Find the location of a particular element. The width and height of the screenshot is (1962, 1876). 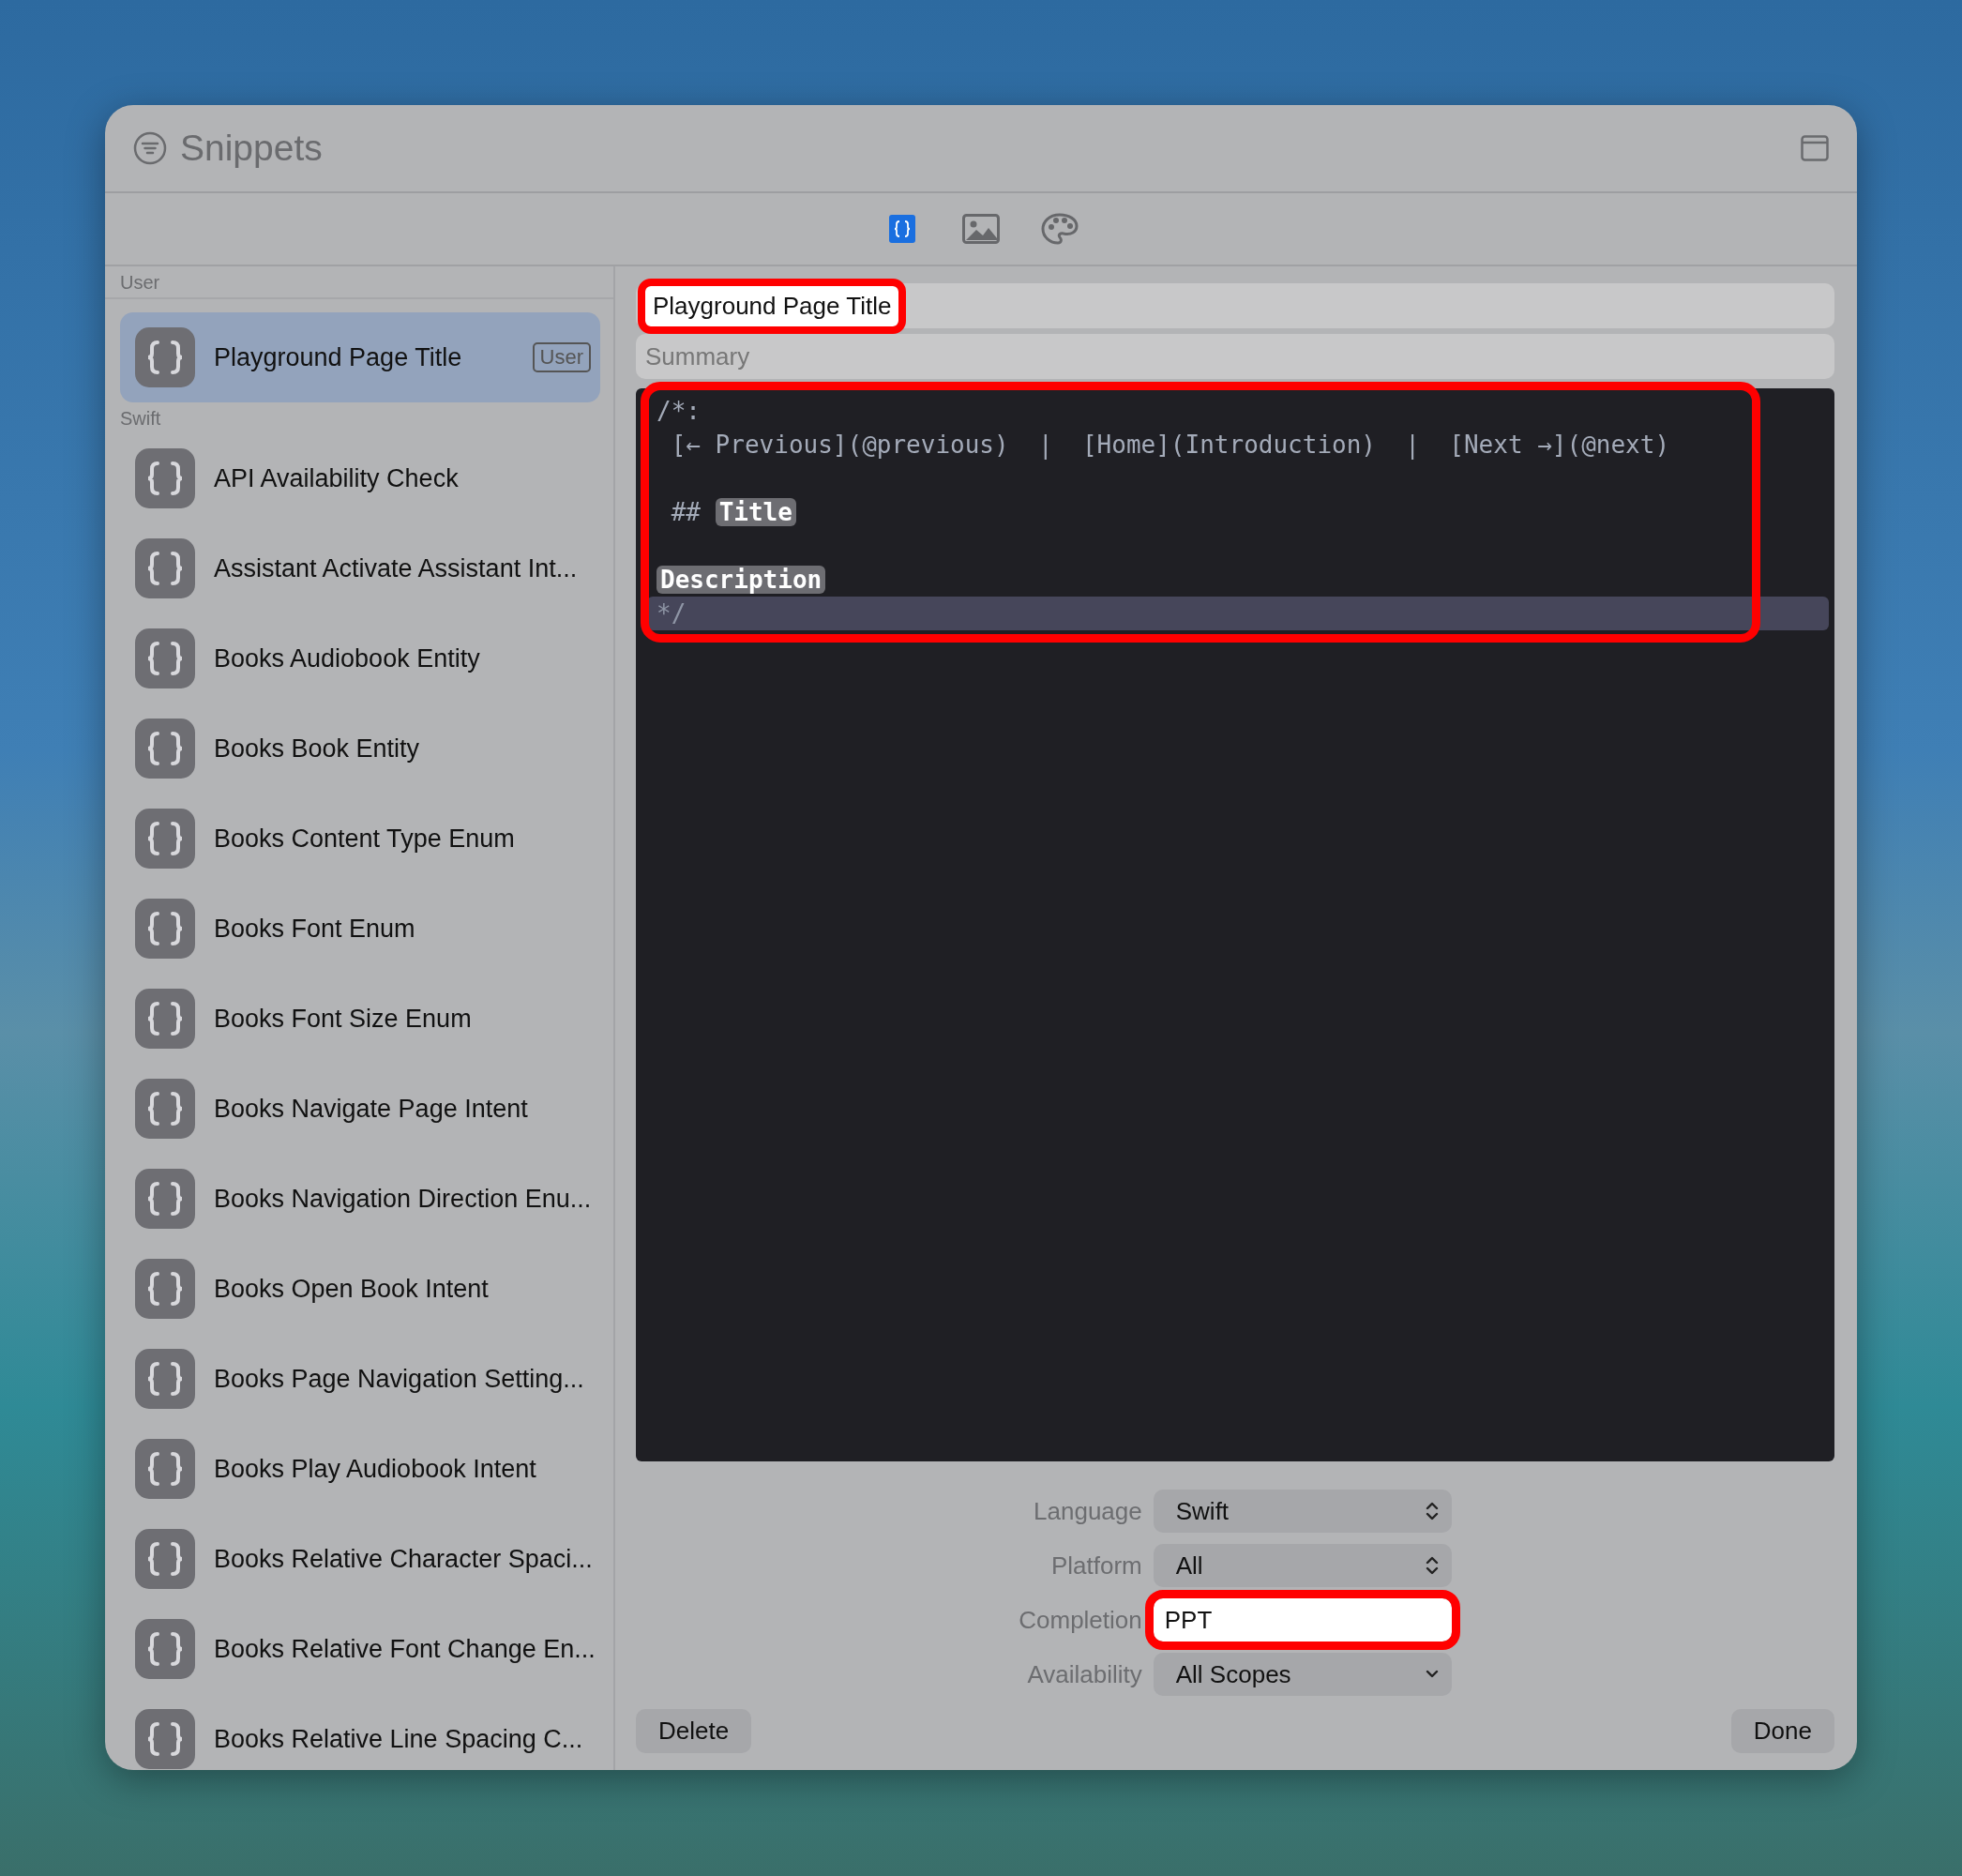

snippet-item: Books Audiobook Entity is located at coordinates (360, 658).